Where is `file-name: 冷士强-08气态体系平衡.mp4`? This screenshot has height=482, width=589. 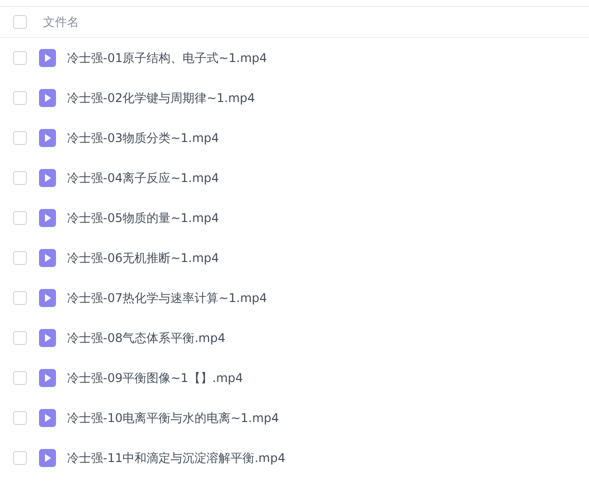
file-name: 冷士强-08气态体系平衡.mp4 is located at coordinates (146, 338).